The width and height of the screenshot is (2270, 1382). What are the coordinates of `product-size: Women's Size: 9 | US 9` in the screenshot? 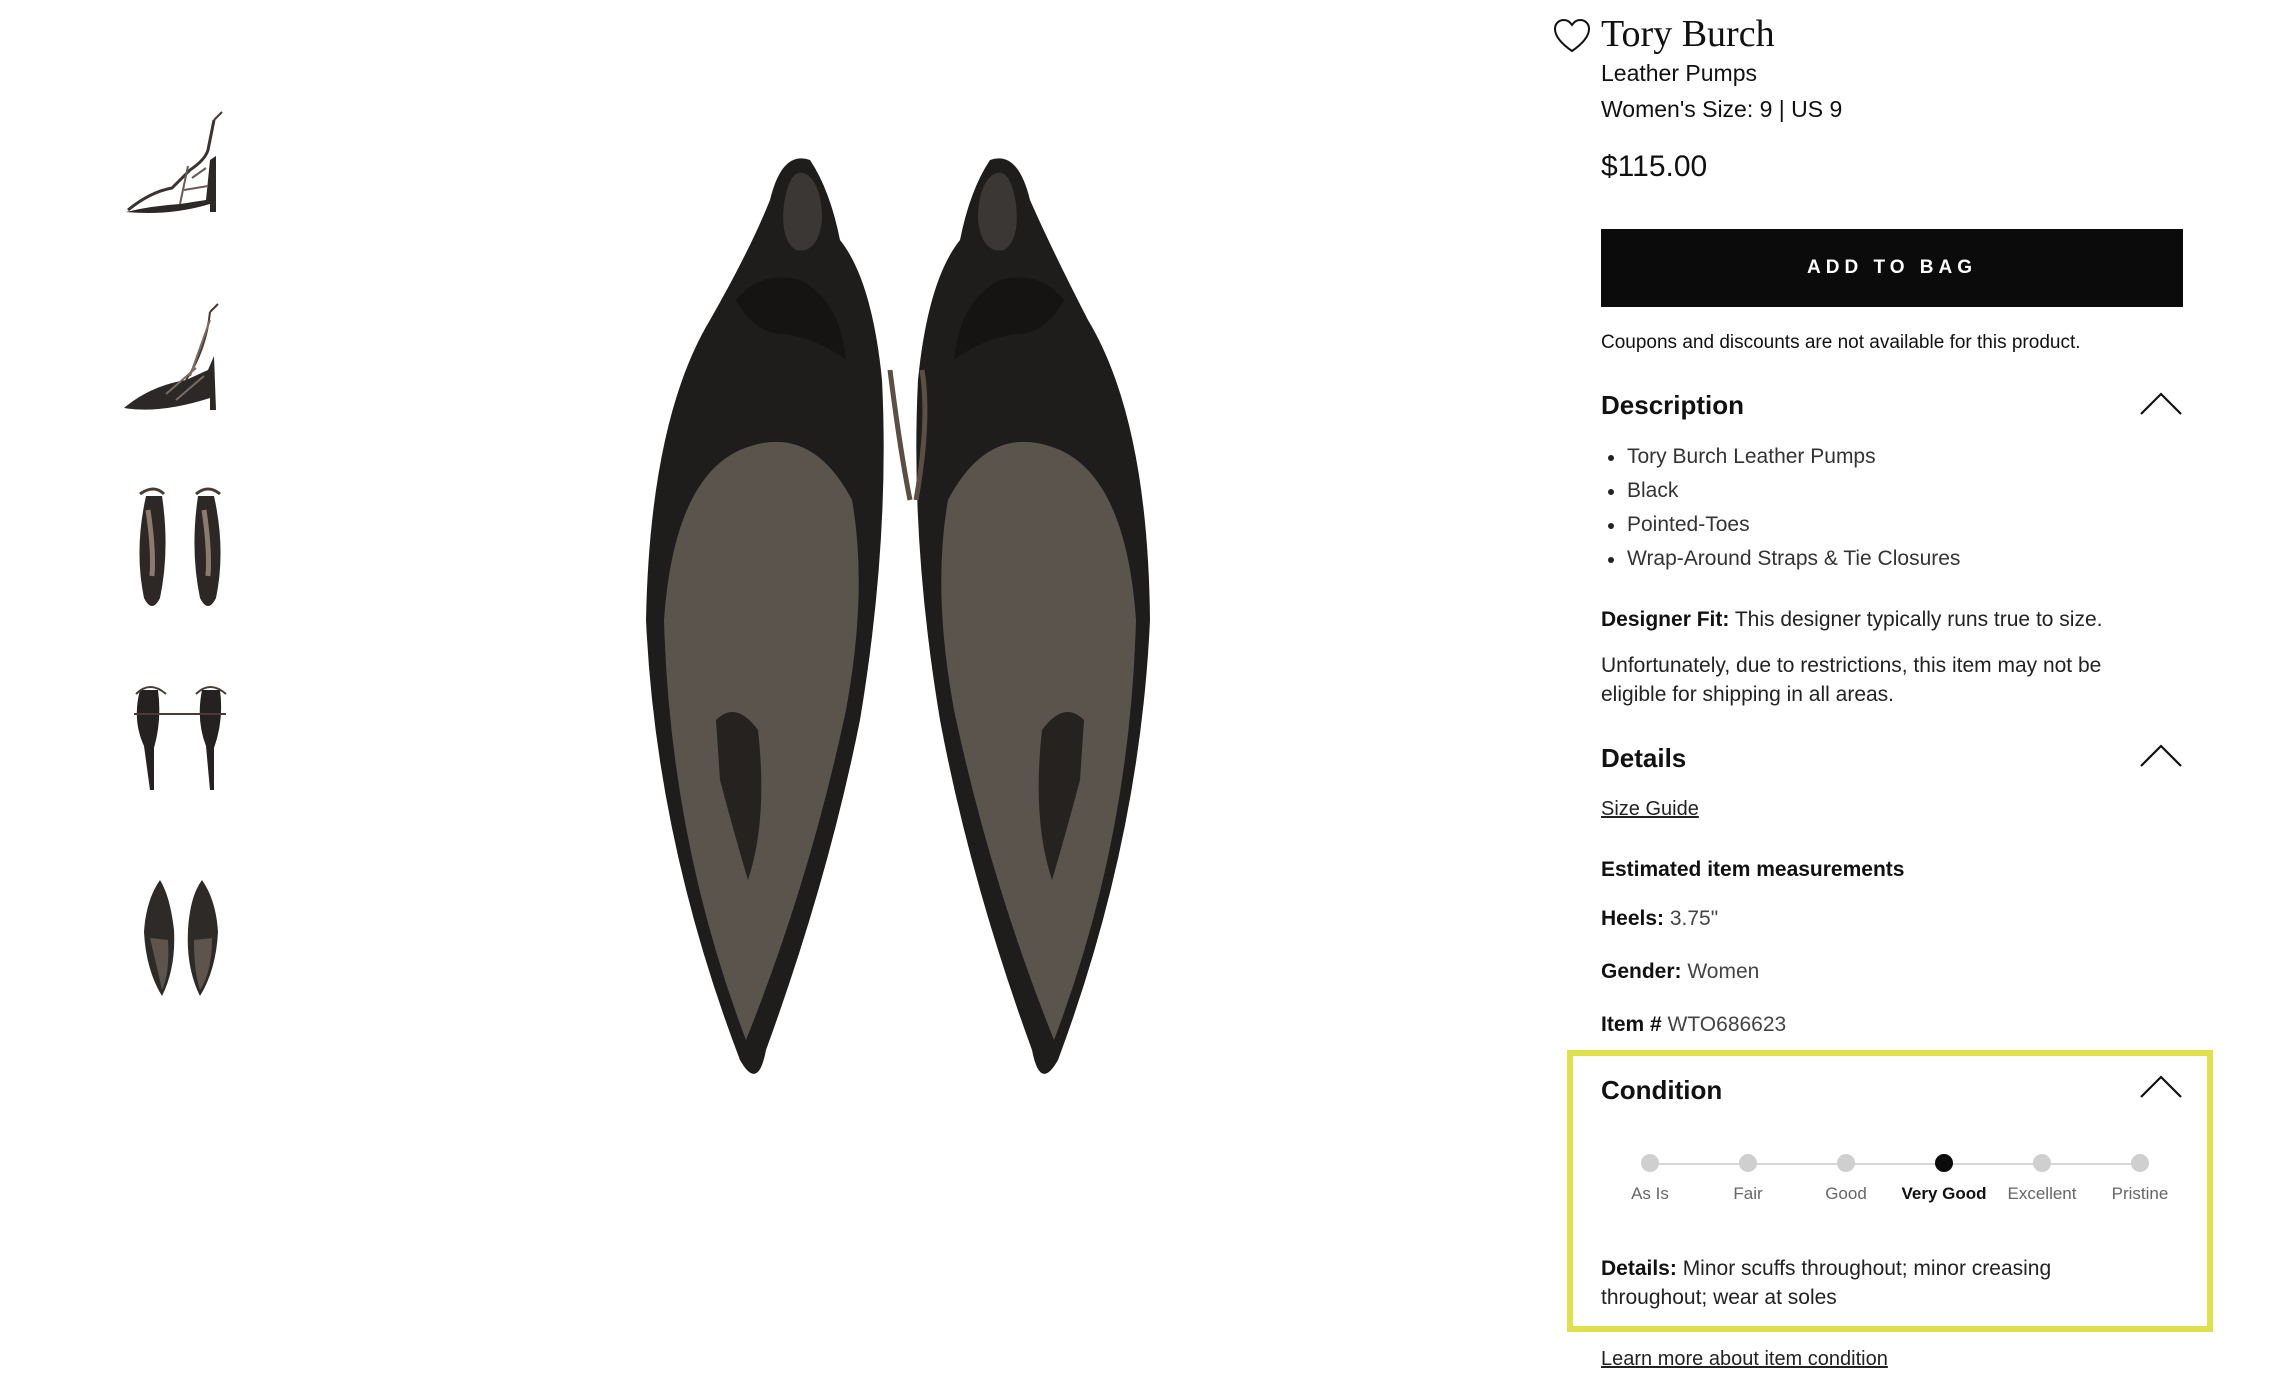 It's located at (1722, 109).